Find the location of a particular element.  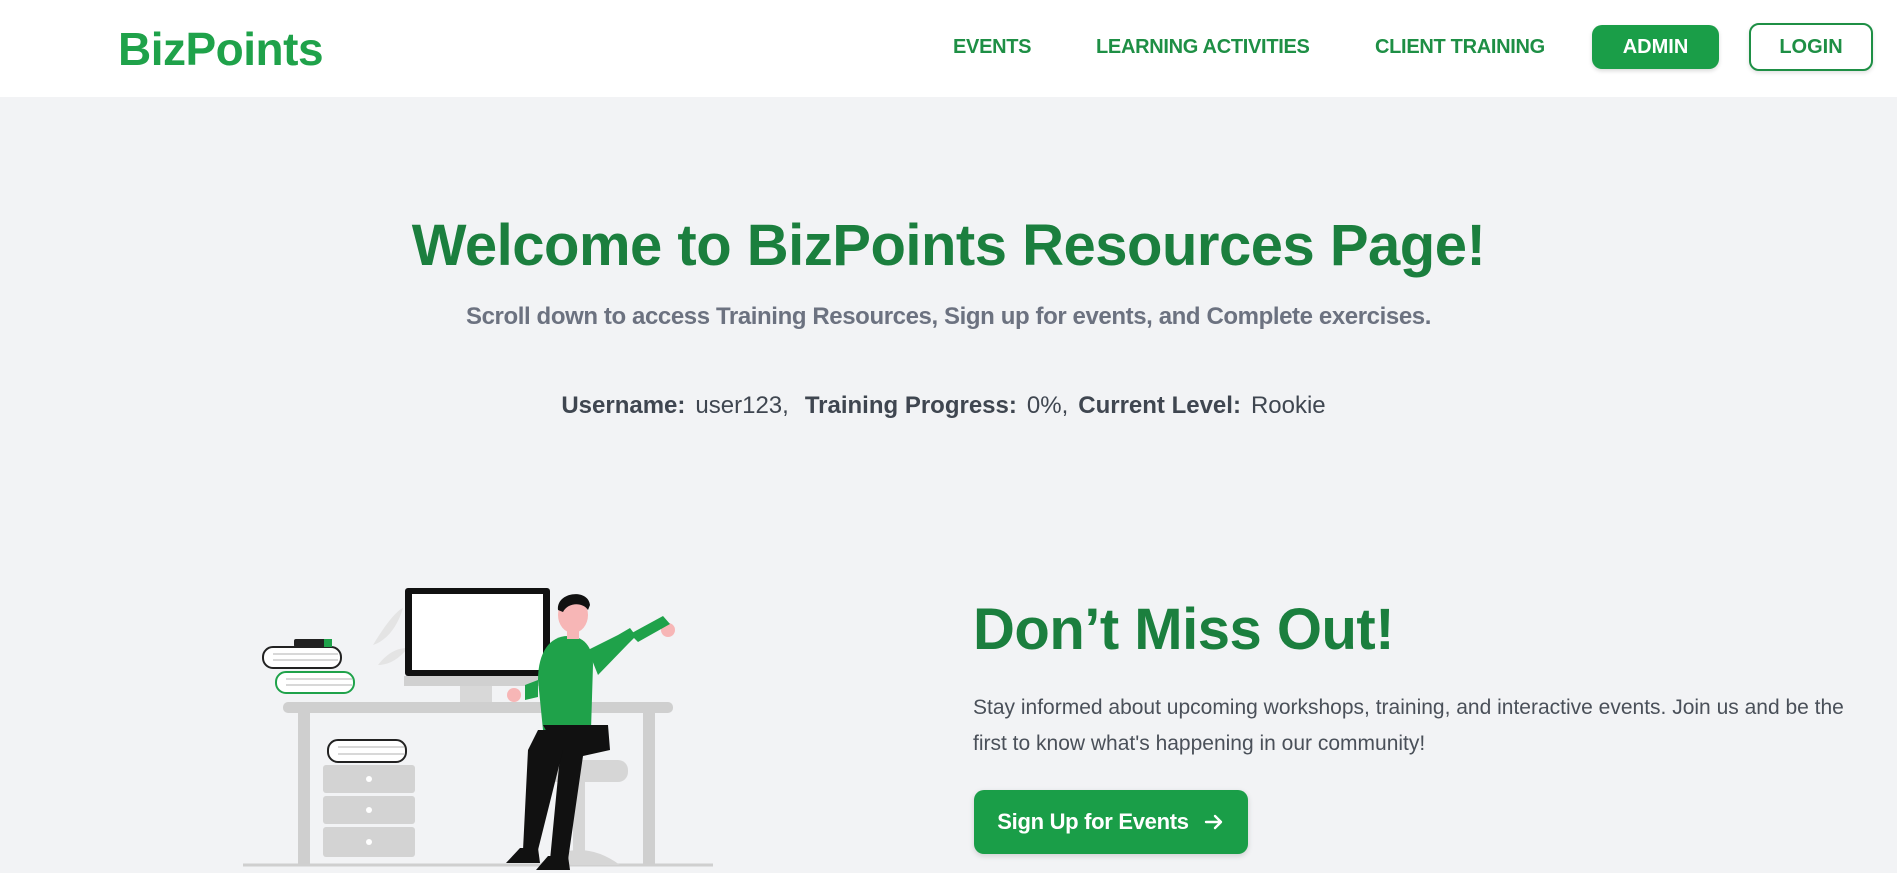

brand-logo: BizPoints is located at coordinates (221, 49).